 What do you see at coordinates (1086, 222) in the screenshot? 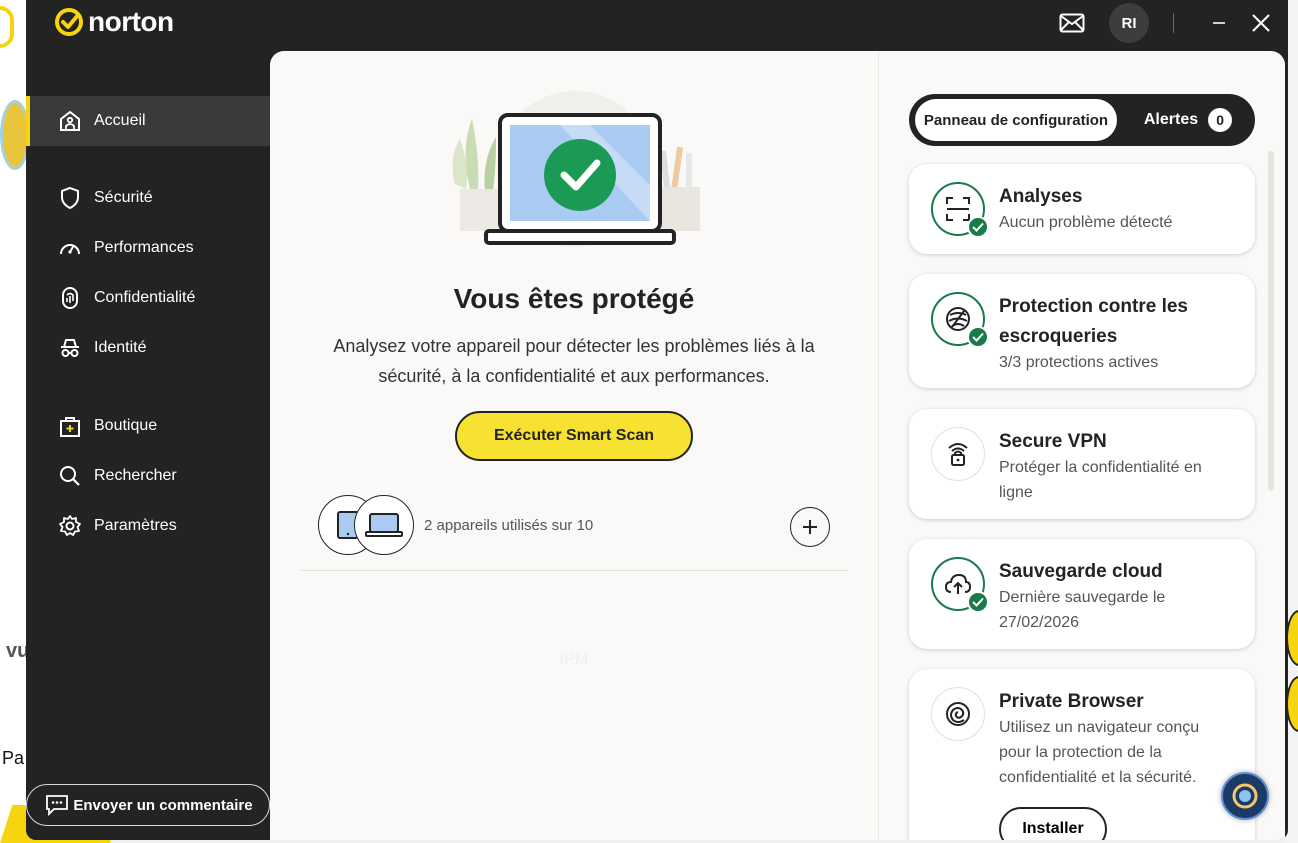
I see `card-subtitle: Aucun problème détecté` at bounding box center [1086, 222].